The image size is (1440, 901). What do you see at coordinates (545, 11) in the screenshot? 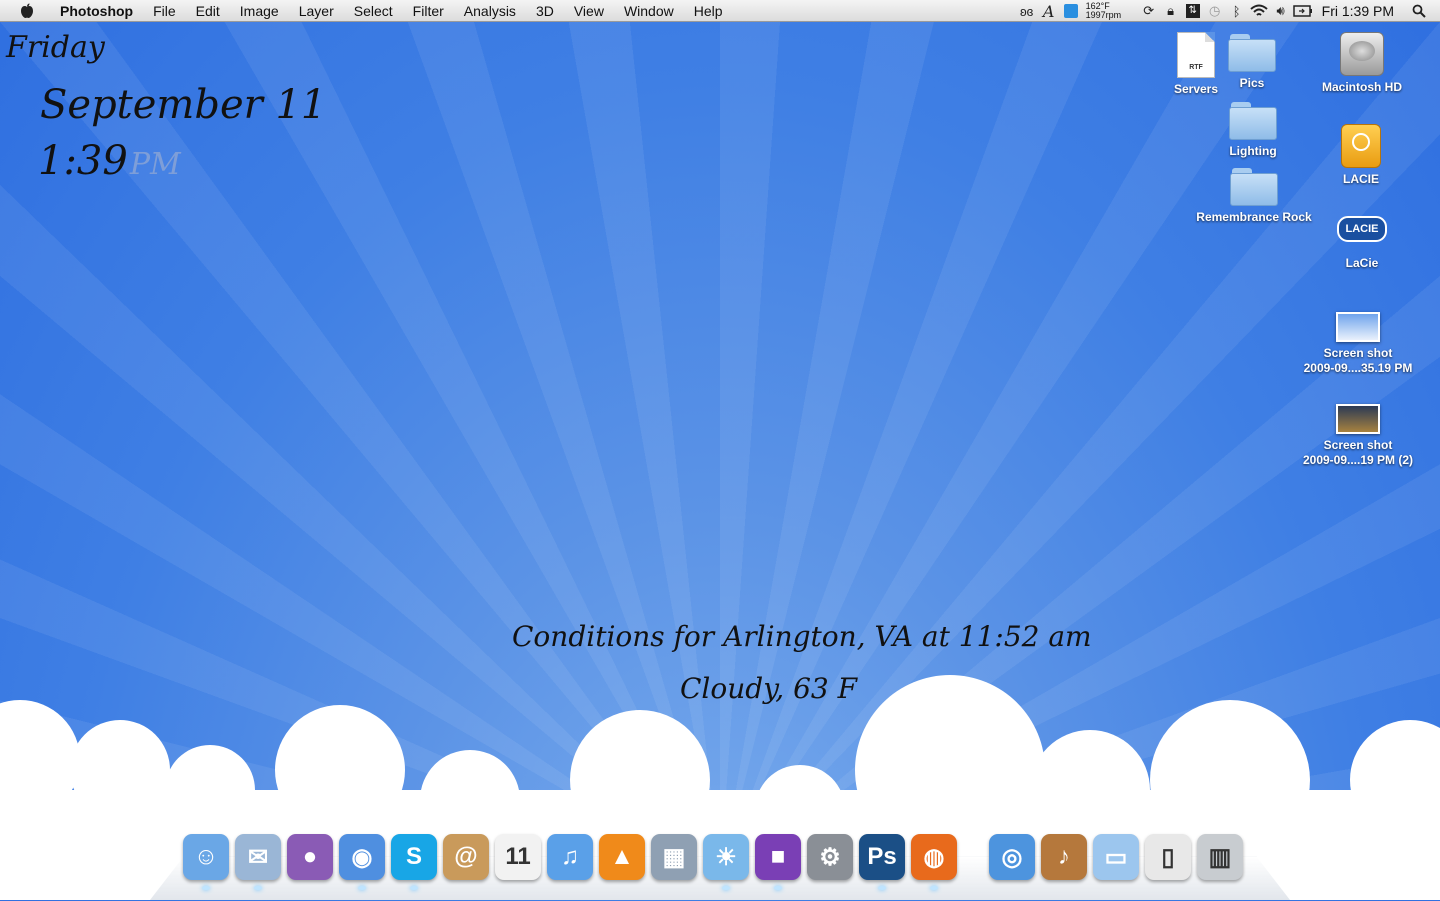
I see `menu-3d: 3D` at bounding box center [545, 11].